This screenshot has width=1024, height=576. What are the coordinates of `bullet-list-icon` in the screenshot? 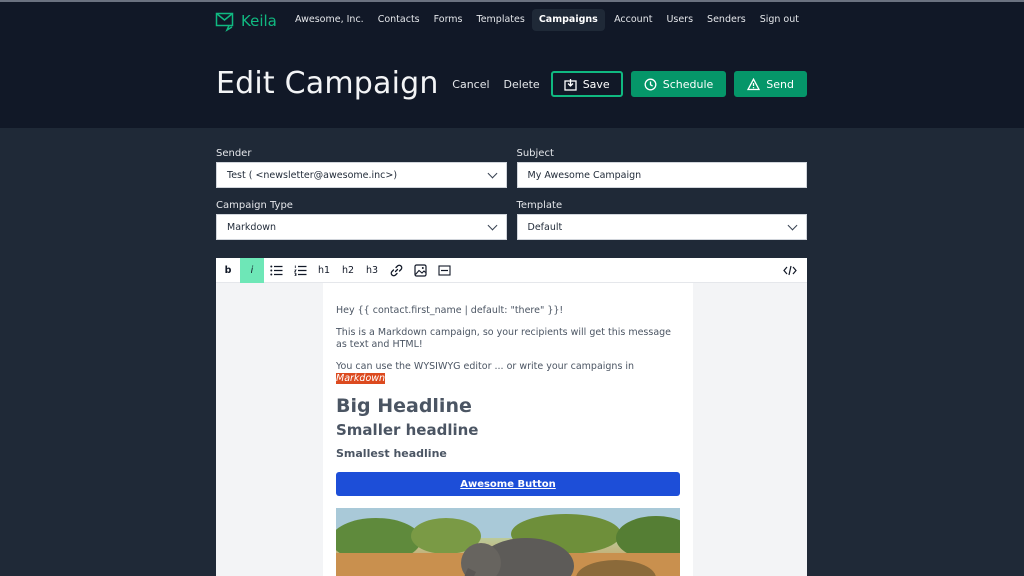 It's located at (275, 270).